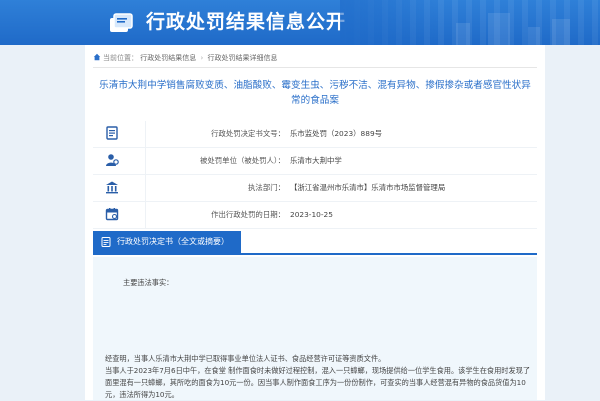 The height and width of the screenshot is (401, 600). What do you see at coordinates (315, 243) in the screenshot?
I see `decision-section-header: 行政处罚决定书（全文或摘要）` at bounding box center [315, 243].